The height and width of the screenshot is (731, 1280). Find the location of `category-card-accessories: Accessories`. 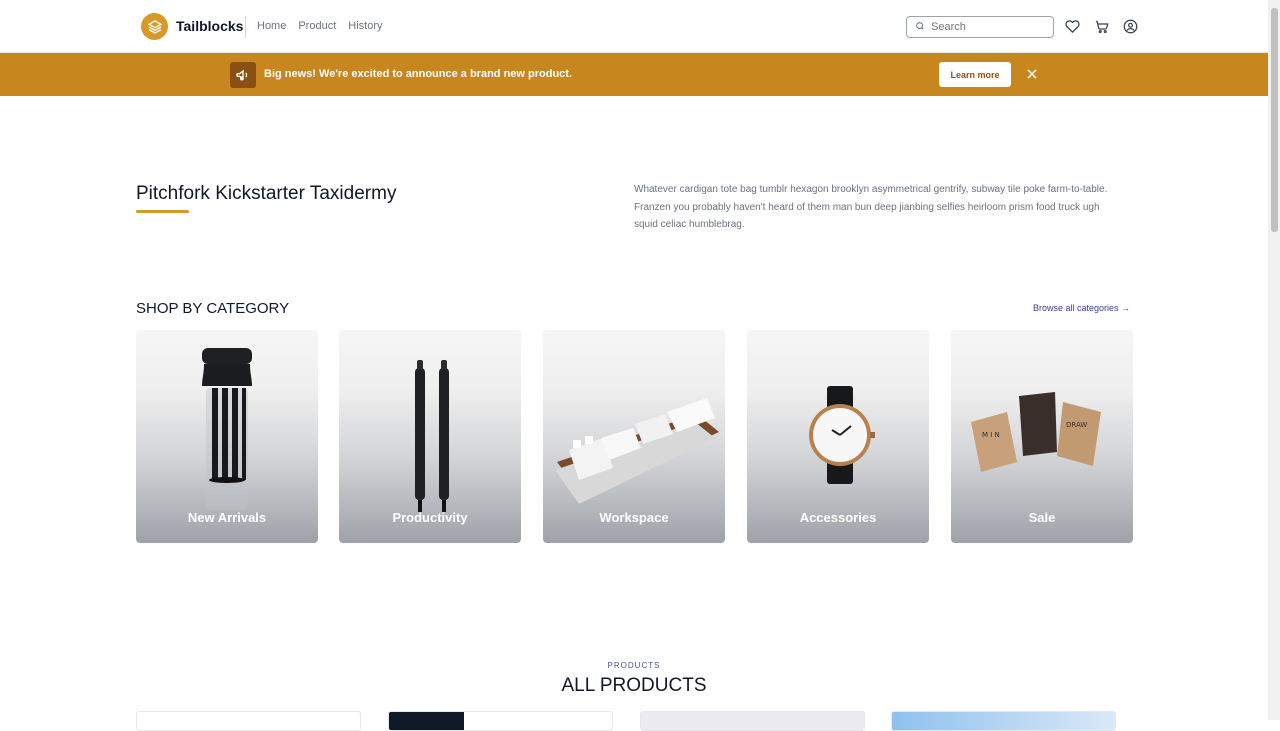

category-card-accessories: Accessories is located at coordinates (838, 436).